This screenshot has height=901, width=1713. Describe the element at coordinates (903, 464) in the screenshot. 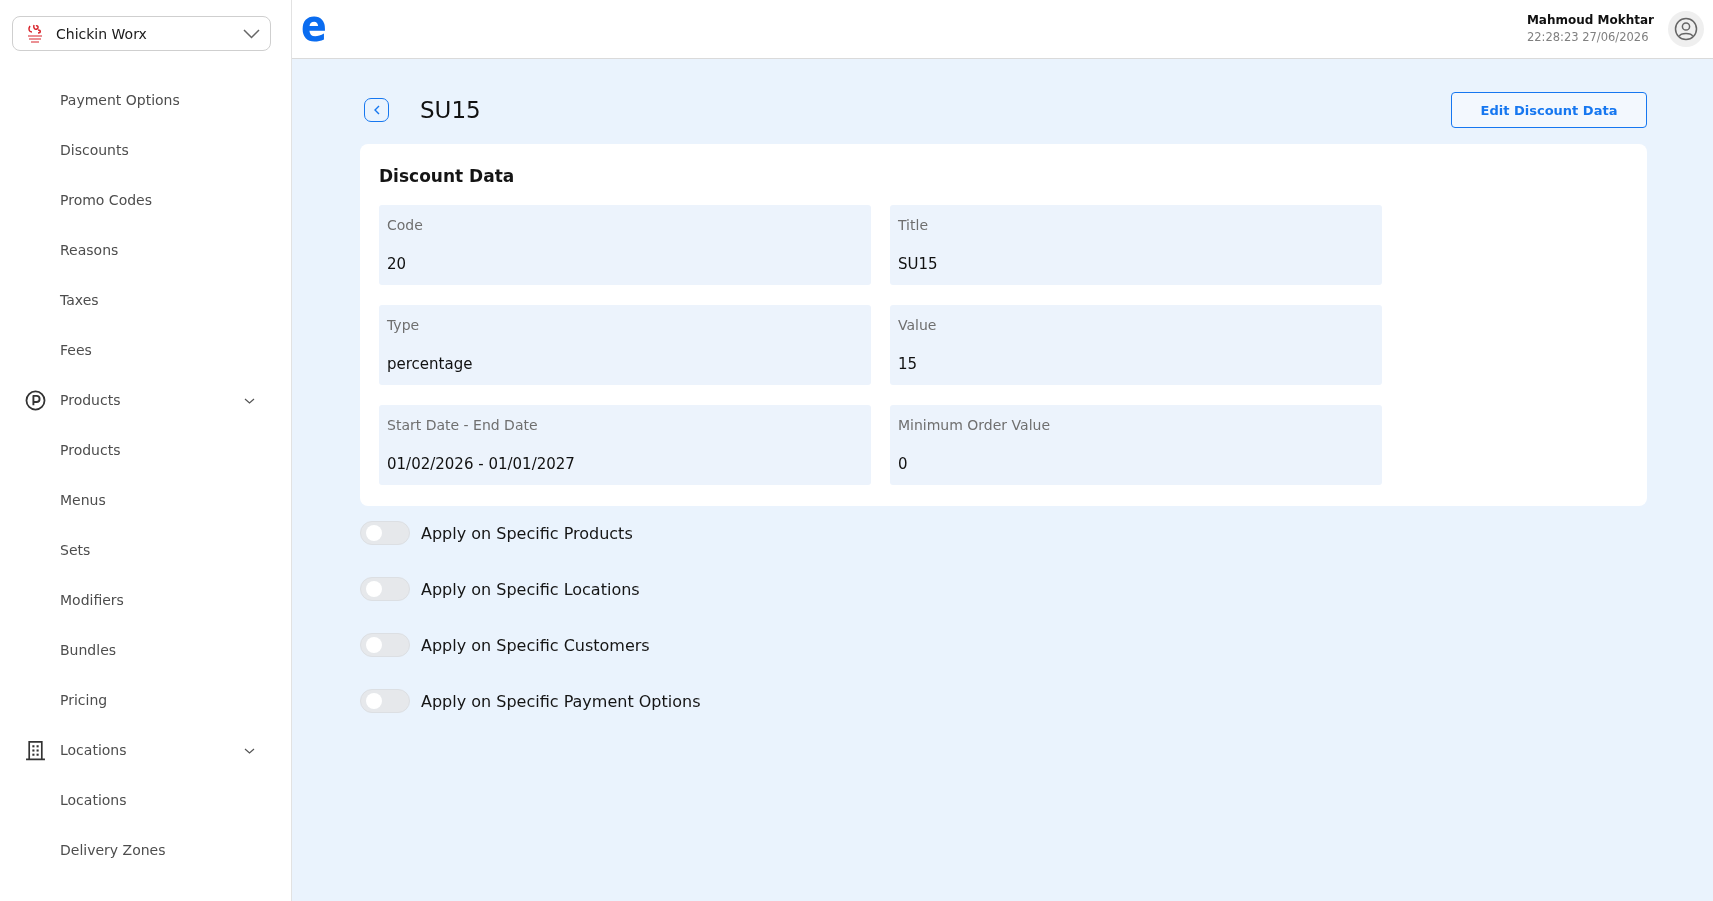

I see `field-value: 0` at that location.